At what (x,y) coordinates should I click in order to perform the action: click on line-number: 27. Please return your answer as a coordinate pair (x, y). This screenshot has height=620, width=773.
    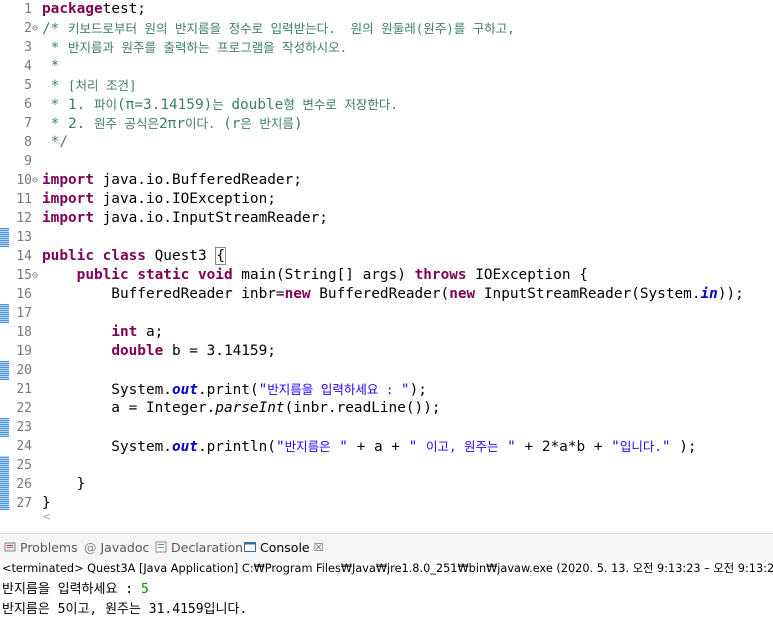
    Looking at the image, I should click on (24, 503).